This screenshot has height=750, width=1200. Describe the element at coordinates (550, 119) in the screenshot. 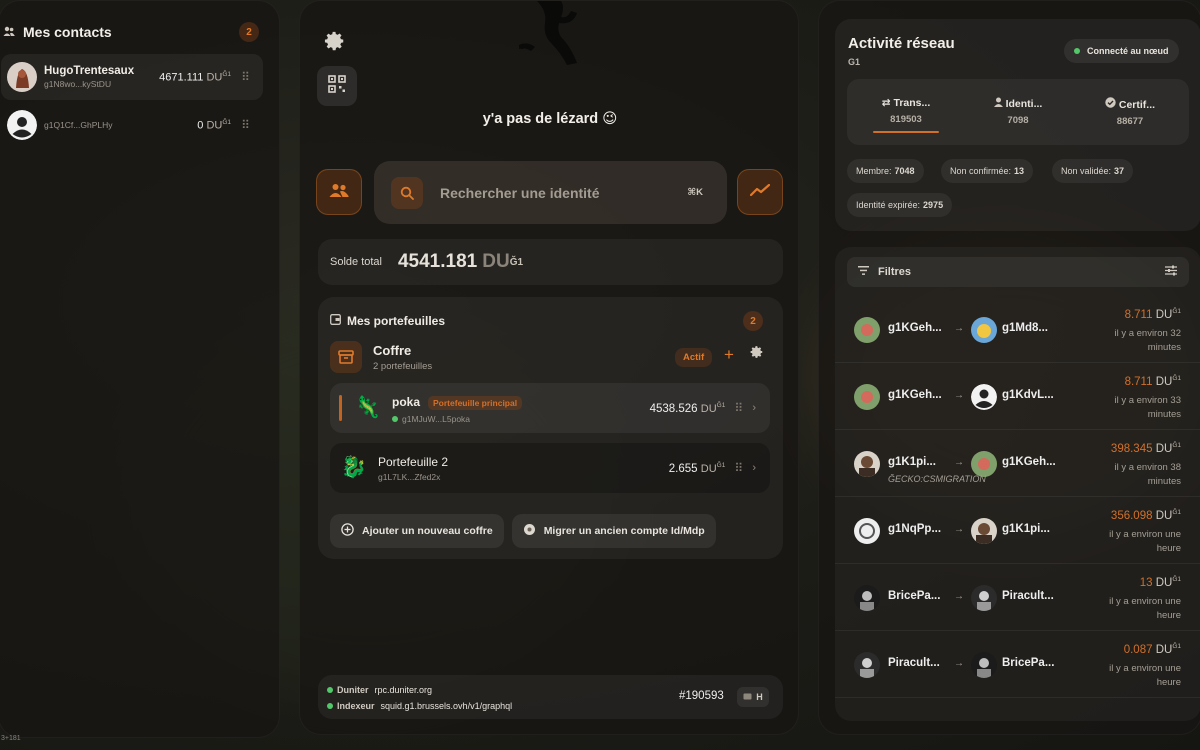

I see `slogan-text: y'a pas de lézard 😉` at that location.